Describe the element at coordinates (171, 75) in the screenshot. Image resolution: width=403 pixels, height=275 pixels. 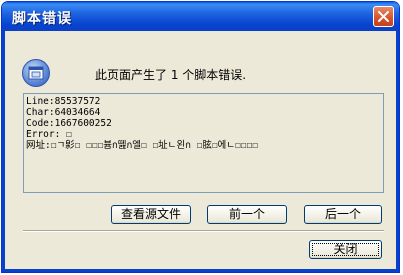
I see `error-message: 此页面产生了 1 个脚本错误.` at that location.